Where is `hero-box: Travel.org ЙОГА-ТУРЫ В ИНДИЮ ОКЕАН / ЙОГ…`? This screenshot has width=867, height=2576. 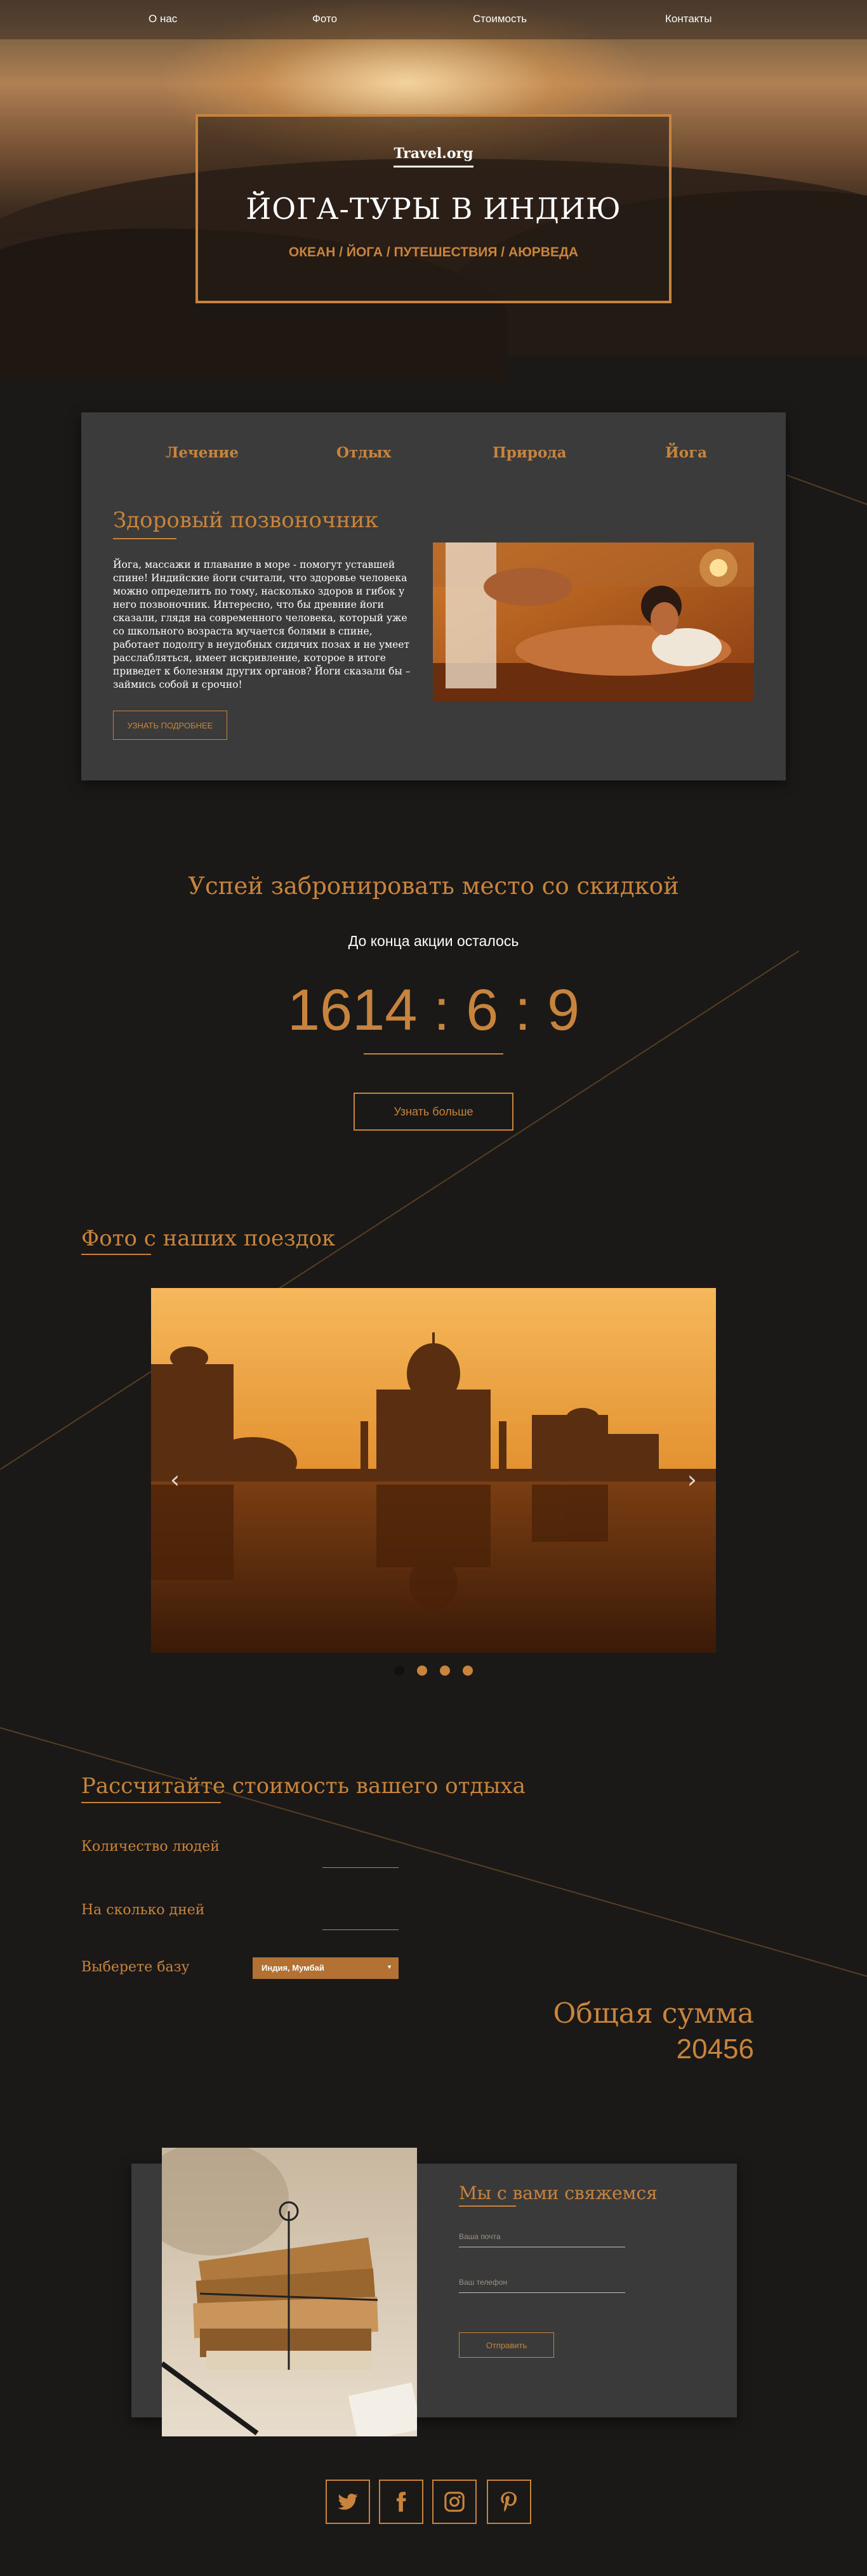 hero-box: Travel.org ЙОГА-ТУРЫ В ИНДИЮ ОКЕАН / ЙОГ… is located at coordinates (433, 208).